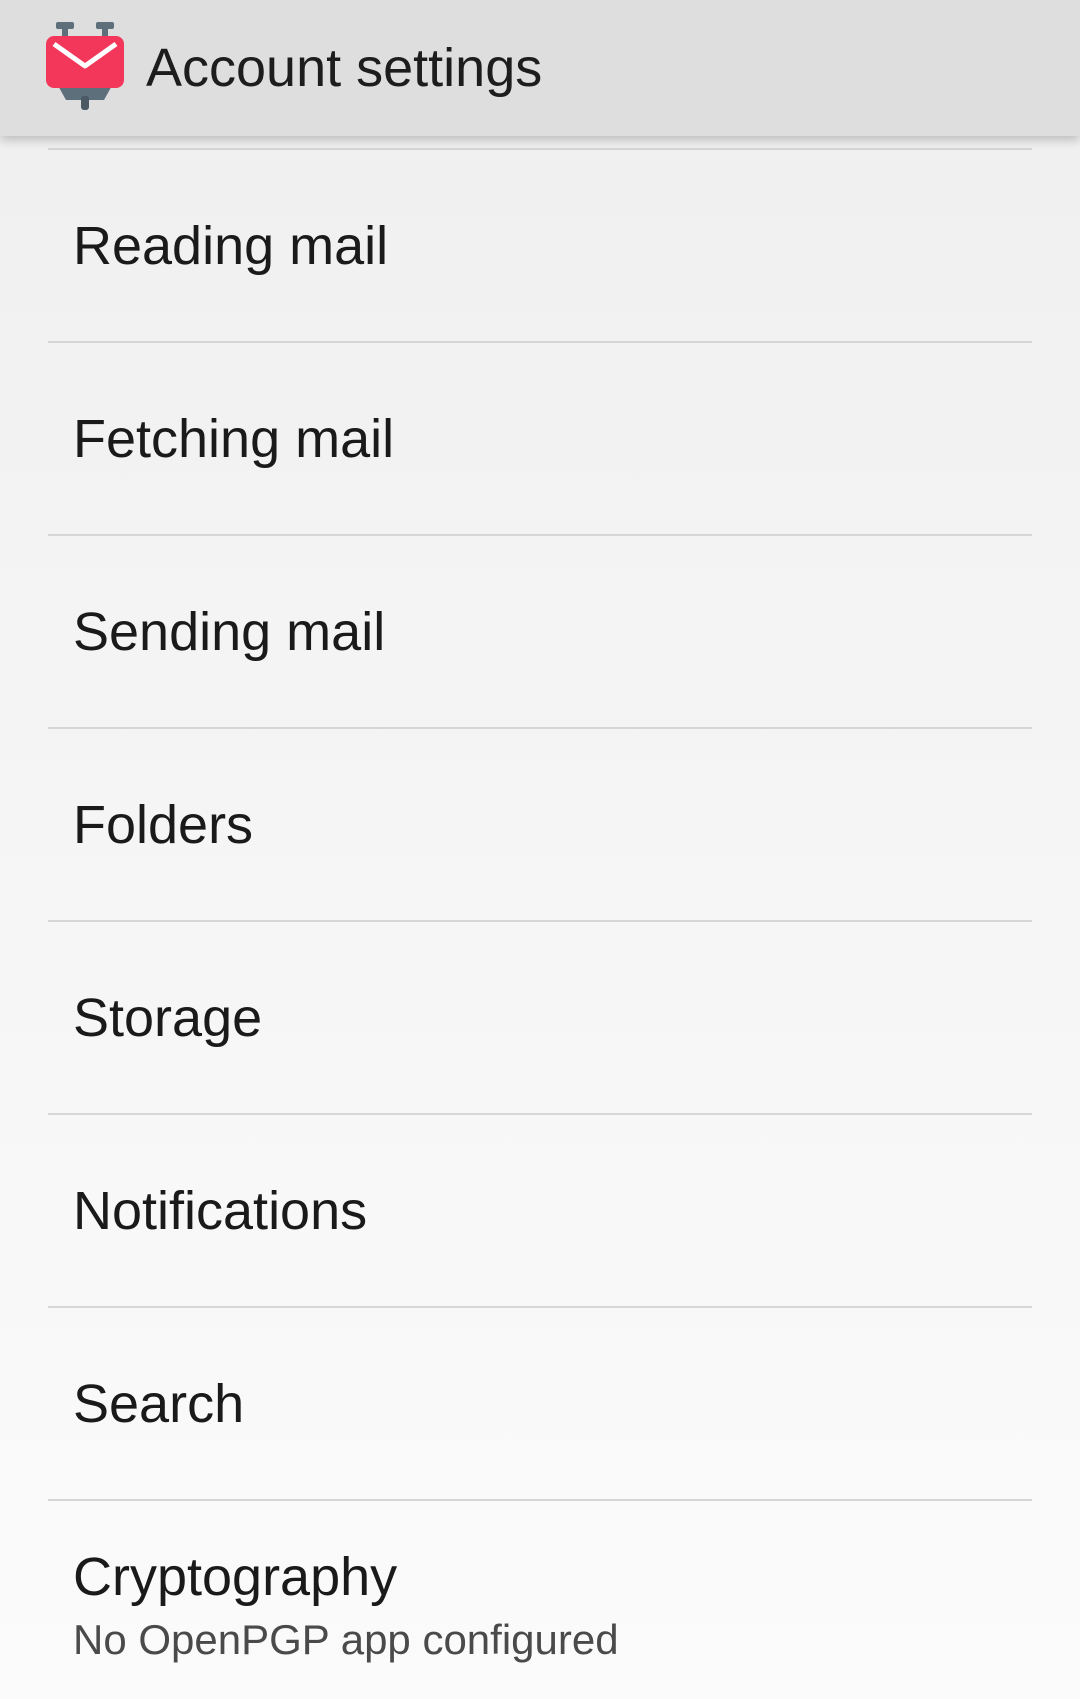  Describe the element at coordinates (168, 1018) in the screenshot. I see `settings-item-title: Storage` at that location.